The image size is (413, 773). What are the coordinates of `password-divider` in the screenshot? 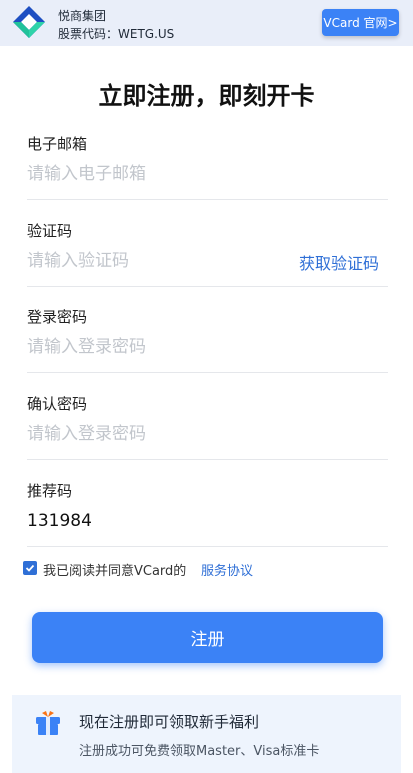 It's located at (207, 372).